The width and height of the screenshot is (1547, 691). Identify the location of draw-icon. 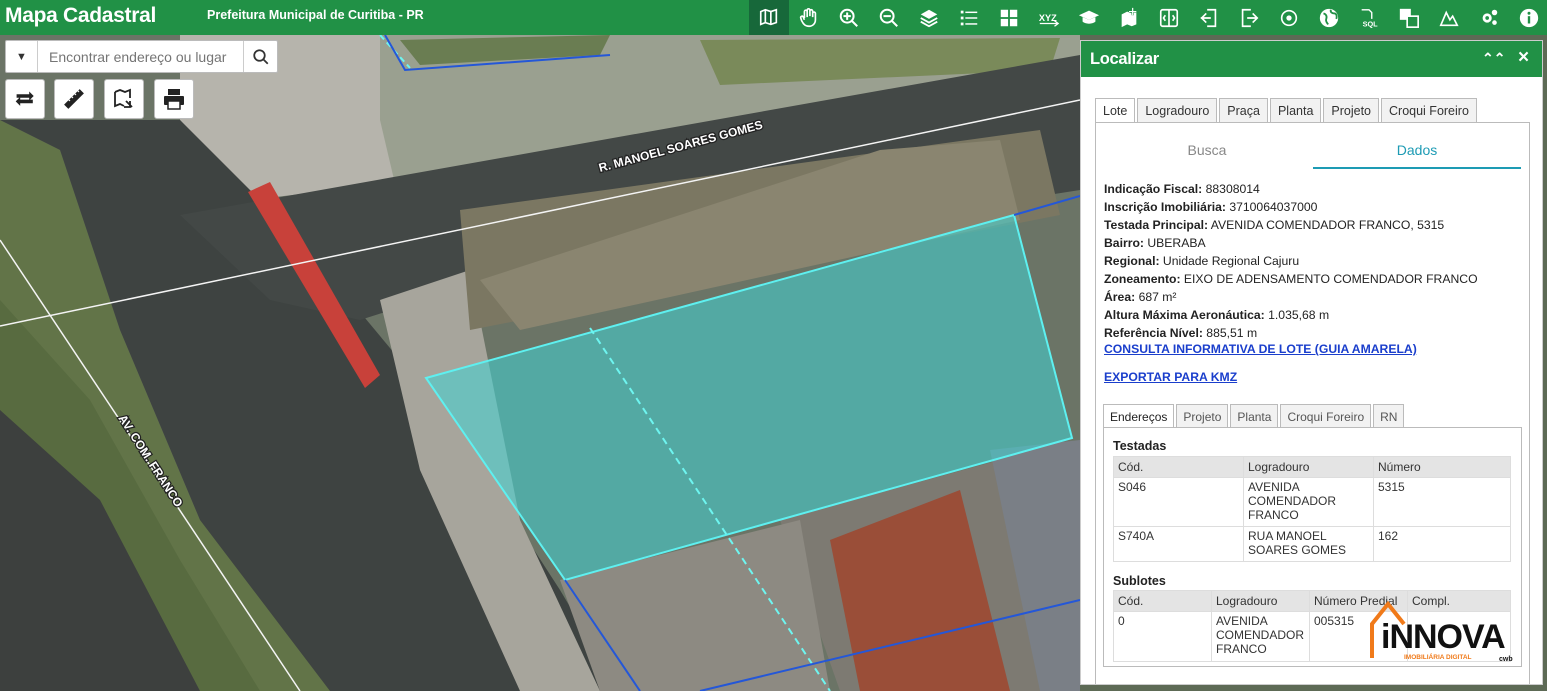
(123, 98).